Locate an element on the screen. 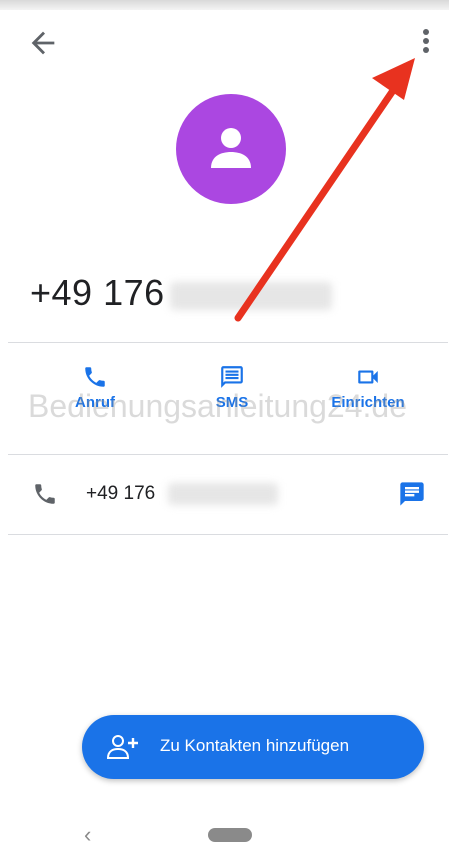 This screenshot has width=449, height=854. more-vert-icon is located at coordinates (426, 41).